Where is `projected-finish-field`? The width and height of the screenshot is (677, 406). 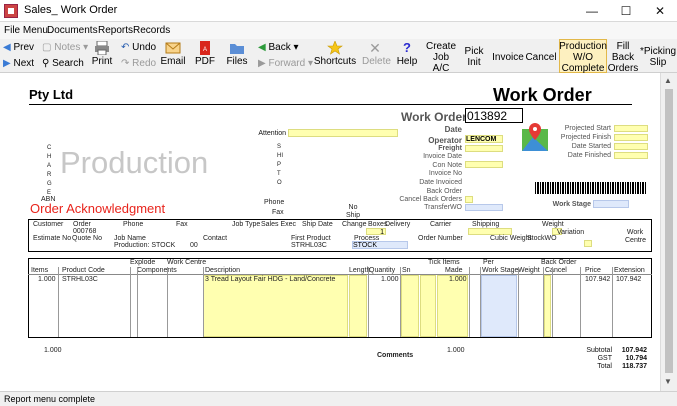 projected-finish-field is located at coordinates (631, 137).